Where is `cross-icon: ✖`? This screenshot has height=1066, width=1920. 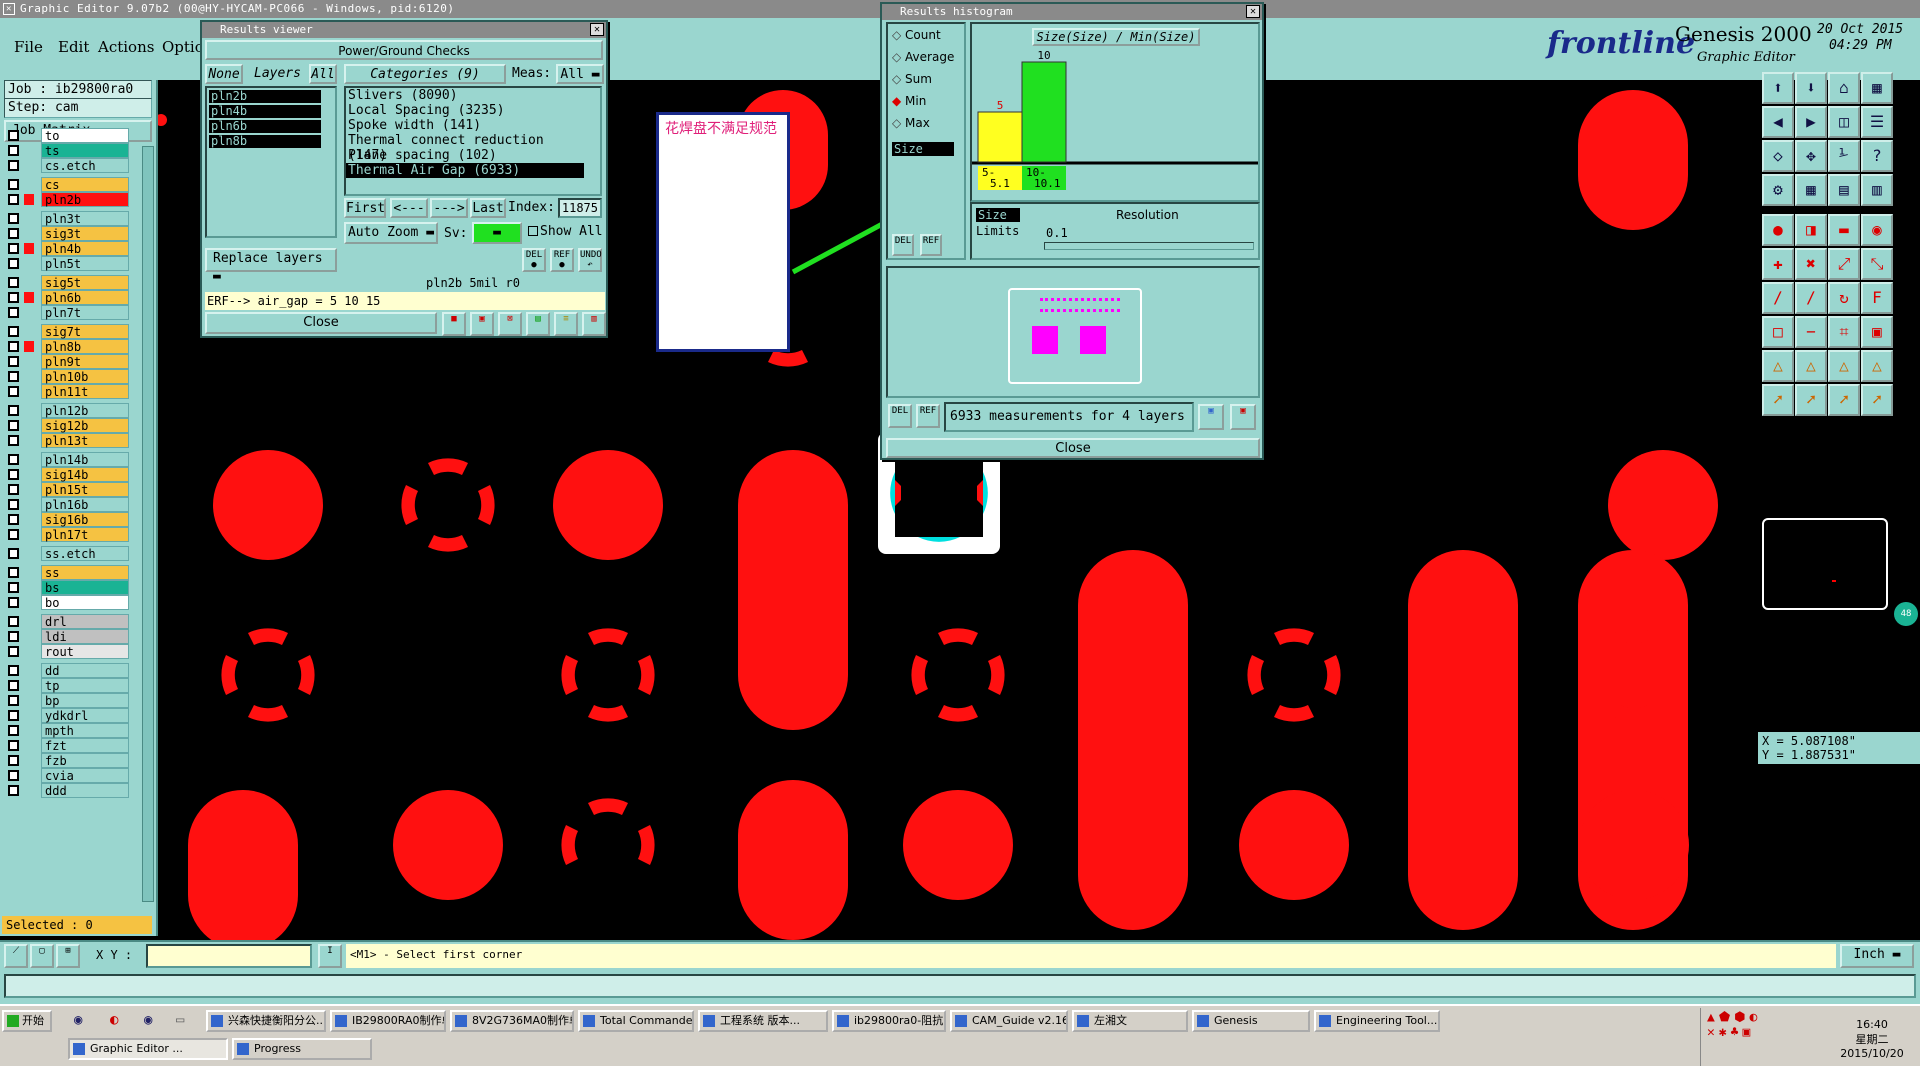
cross-icon: ✖ is located at coordinates (1811, 264).